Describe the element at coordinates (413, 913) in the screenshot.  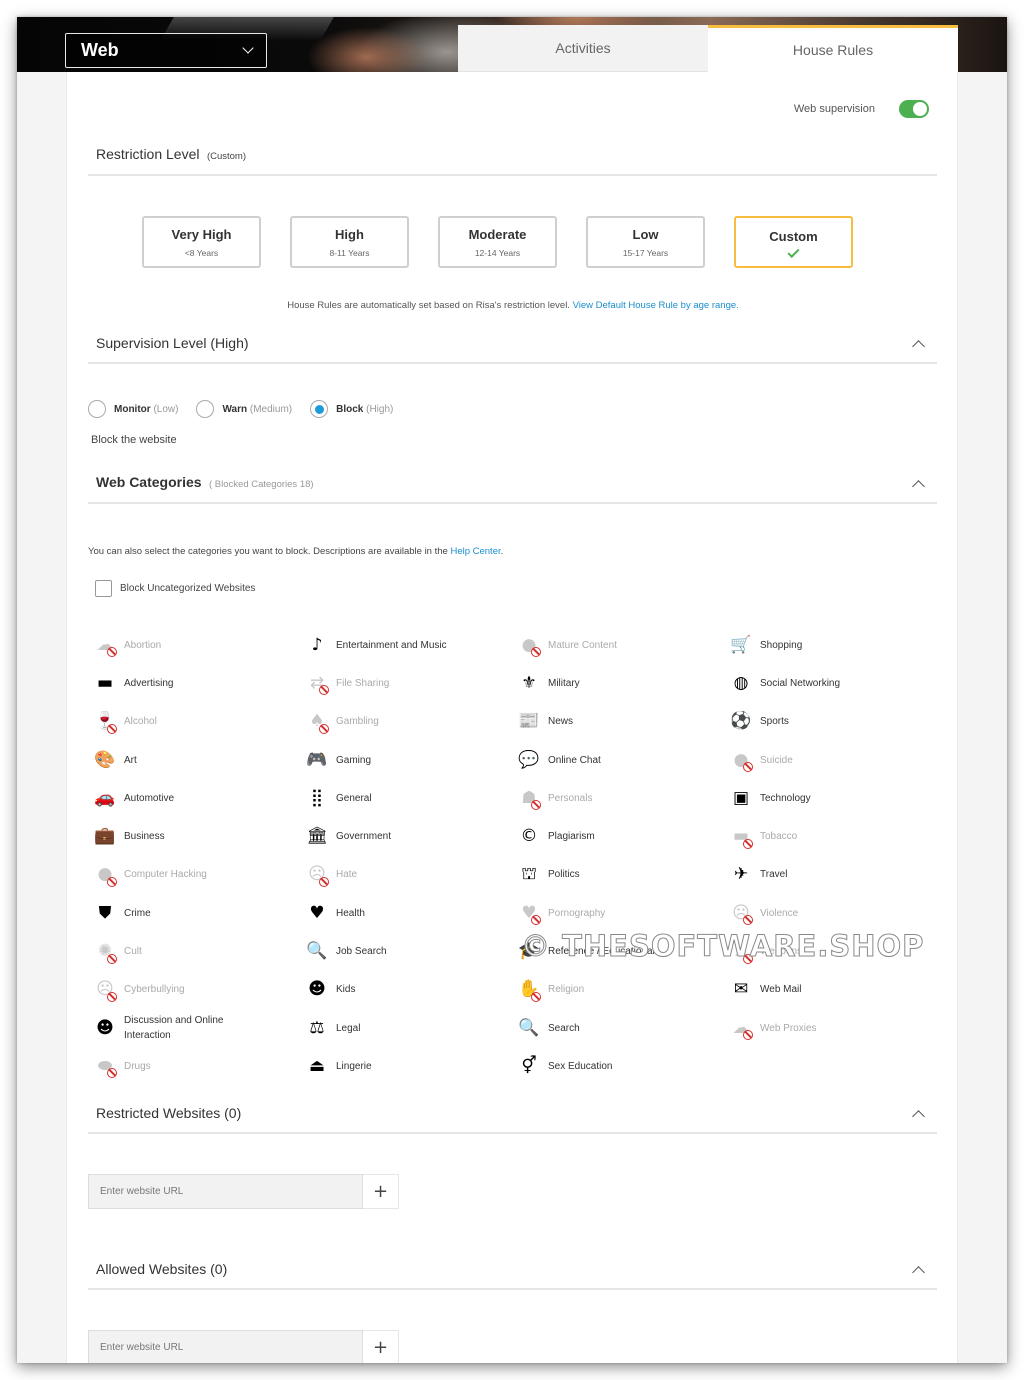
I see `category-item: ♥ Health` at that location.